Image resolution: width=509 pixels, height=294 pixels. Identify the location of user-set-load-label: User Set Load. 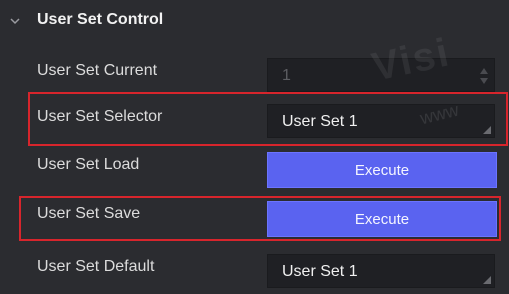
(88, 164).